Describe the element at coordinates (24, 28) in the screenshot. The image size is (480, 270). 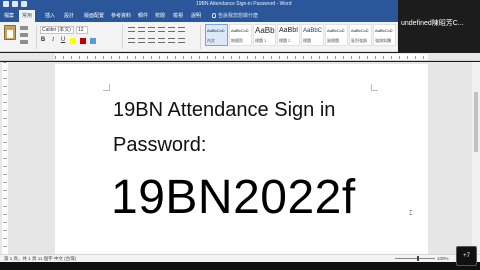
I see `cut-icon` at that location.